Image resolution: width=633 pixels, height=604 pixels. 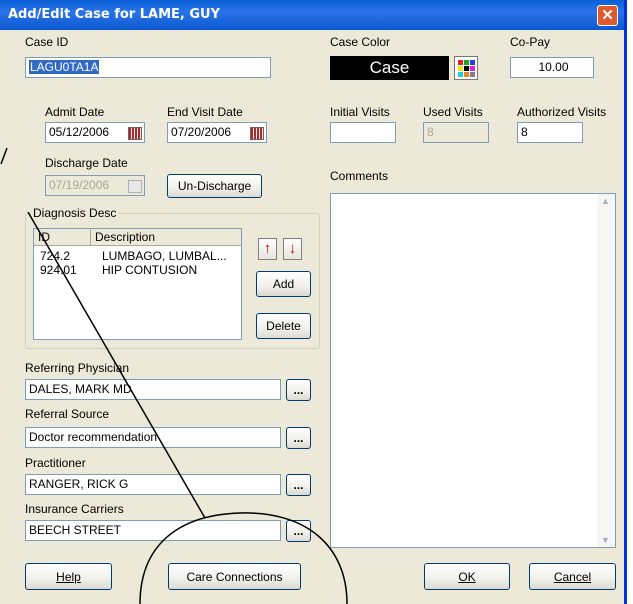 I want to click on annotation-line, so click(x=4, y=156).